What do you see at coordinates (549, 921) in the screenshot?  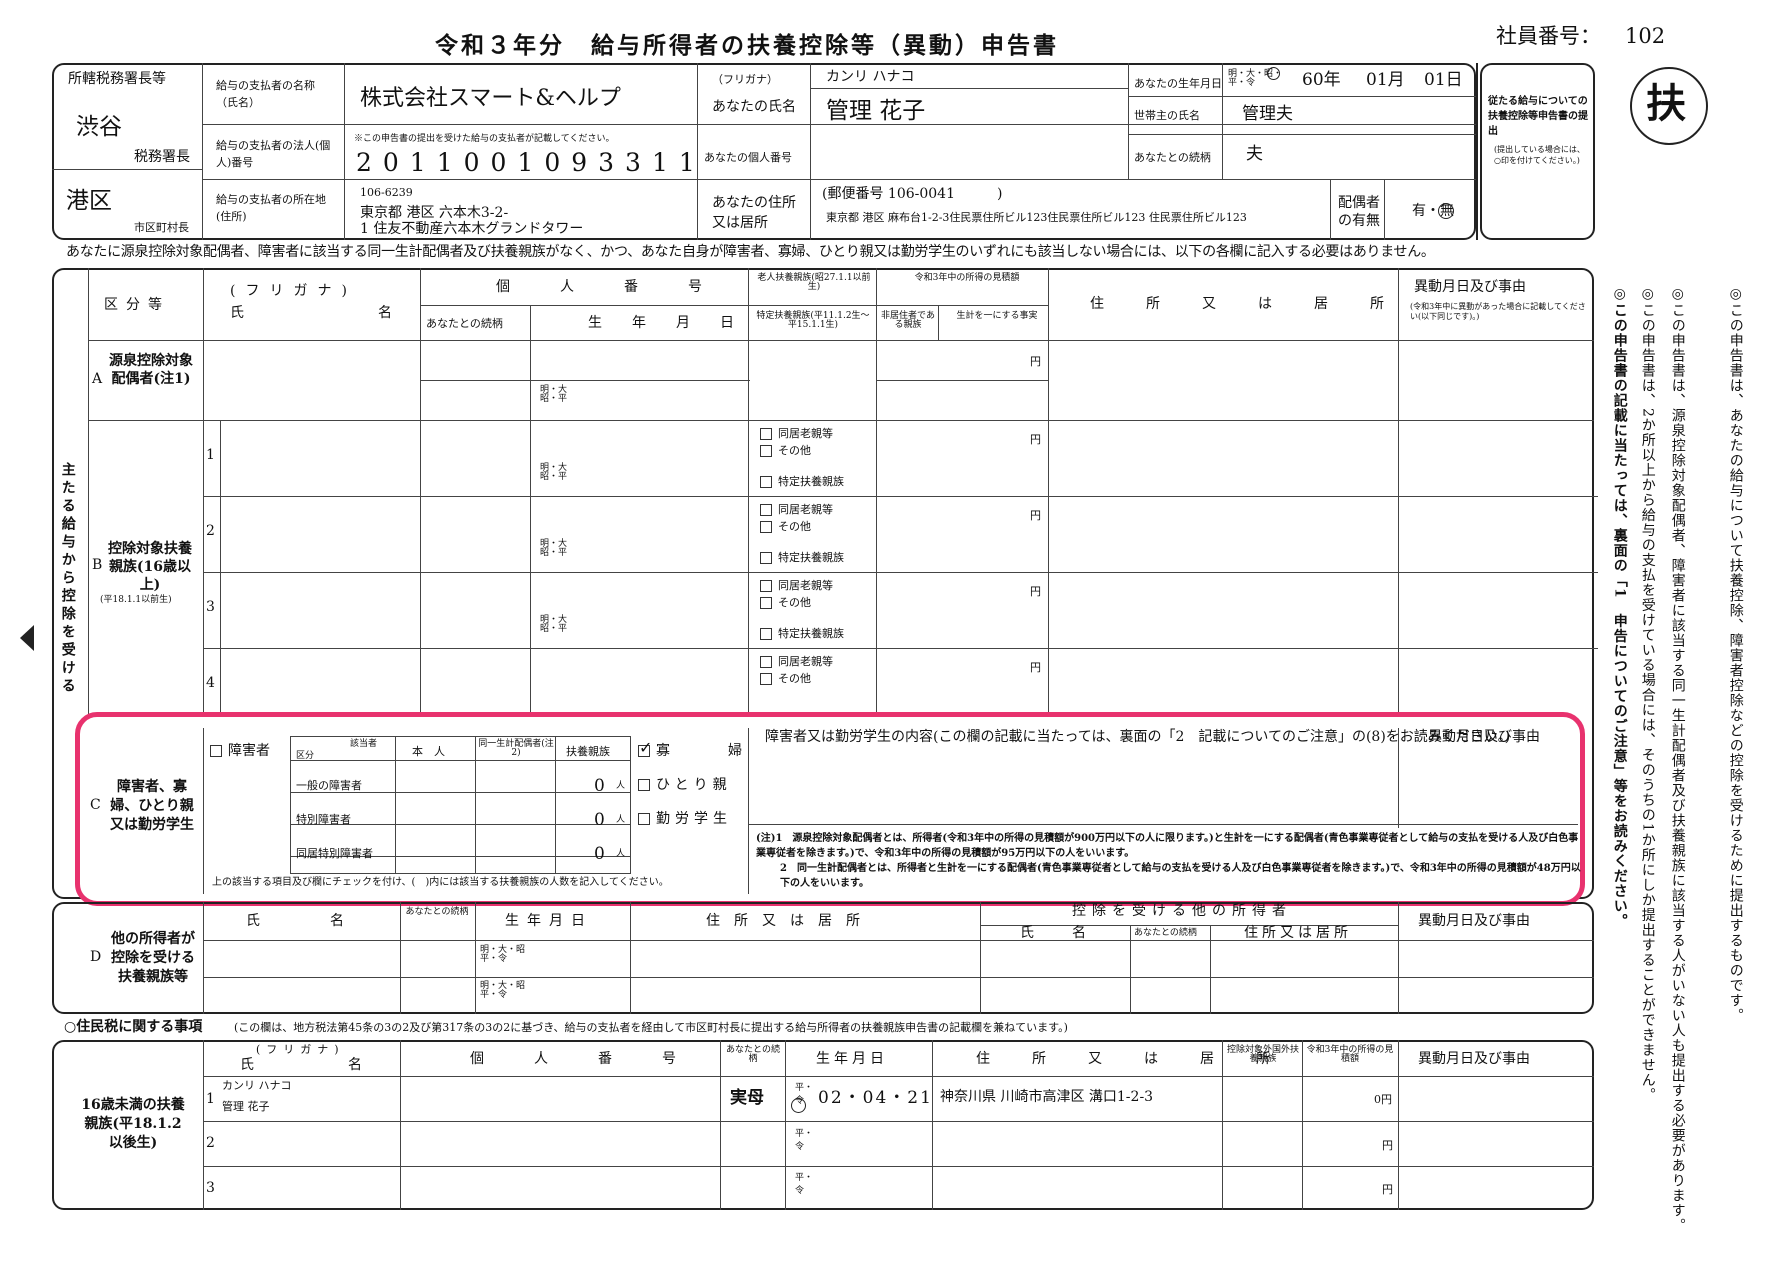 I see `d-birth: 生年月日` at bounding box center [549, 921].